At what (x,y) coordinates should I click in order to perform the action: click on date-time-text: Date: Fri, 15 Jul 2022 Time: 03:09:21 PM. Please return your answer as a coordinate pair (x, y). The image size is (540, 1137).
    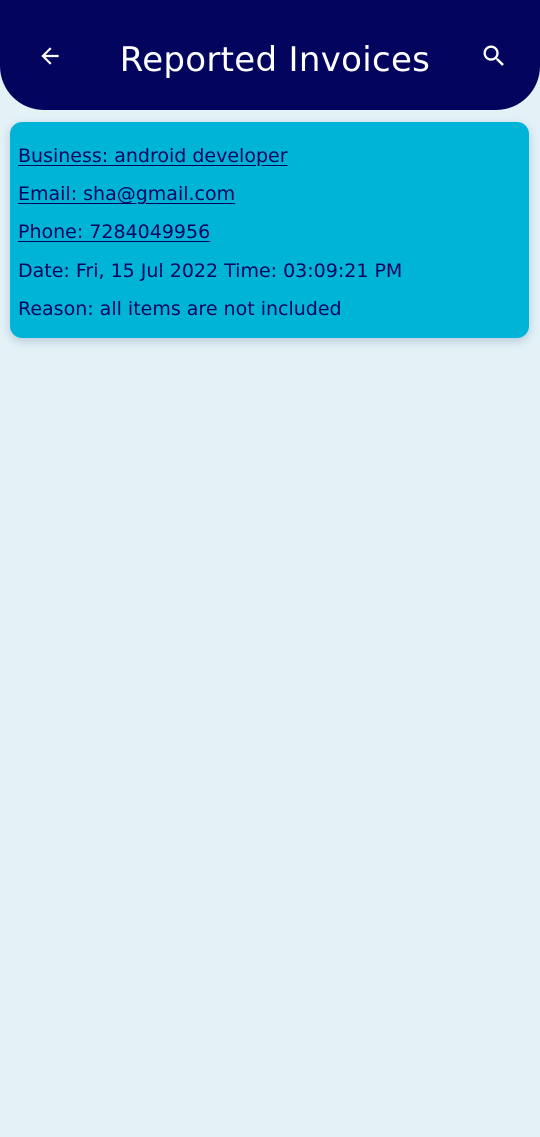
    Looking at the image, I should click on (210, 271).